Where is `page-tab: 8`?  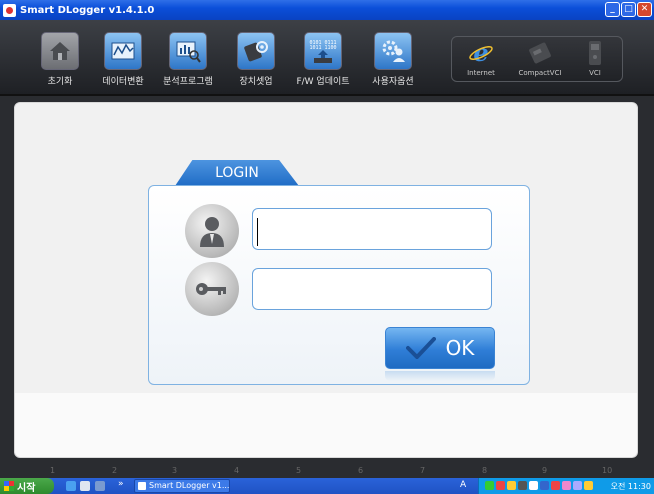 page-tab: 8 is located at coordinates (484, 470).